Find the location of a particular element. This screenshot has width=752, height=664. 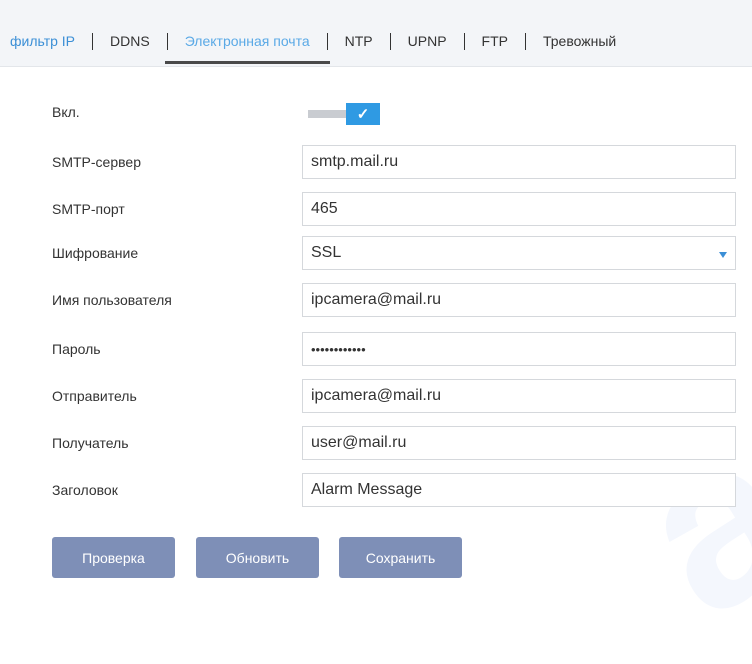

tab-ftp: FTP is located at coordinates (495, 41).